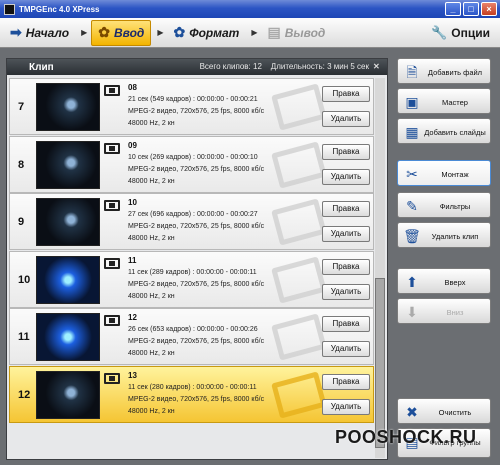  What do you see at coordinates (24, 337) in the screenshot?
I see `clip-index: 11` at bounding box center [24, 337].